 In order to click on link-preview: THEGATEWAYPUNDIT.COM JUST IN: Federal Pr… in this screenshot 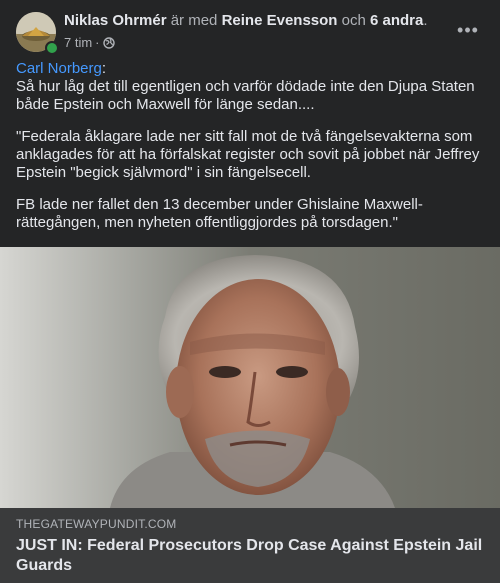, I will do `click(250, 545)`.